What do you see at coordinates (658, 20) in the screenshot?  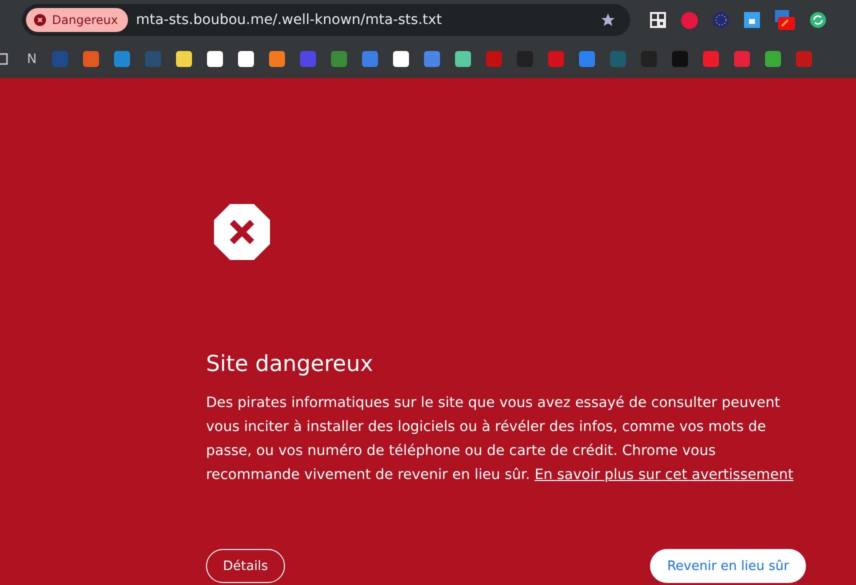 I see `qr-code-icon` at bounding box center [658, 20].